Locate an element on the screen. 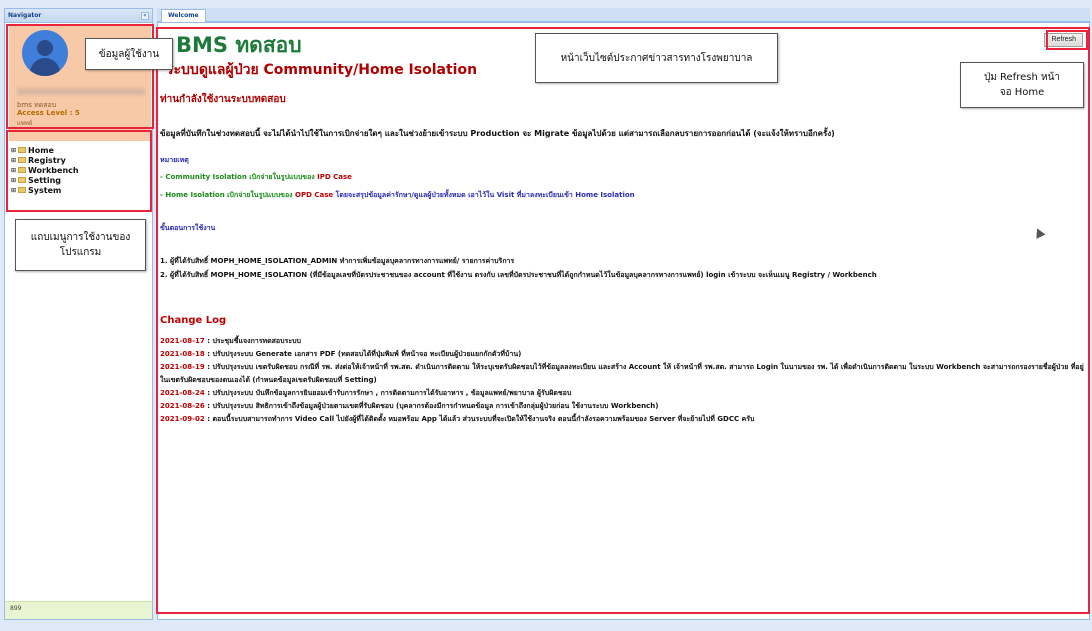 The width and height of the screenshot is (1092, 631). annotation-refresh-box is located at coordinates (1067, 40).